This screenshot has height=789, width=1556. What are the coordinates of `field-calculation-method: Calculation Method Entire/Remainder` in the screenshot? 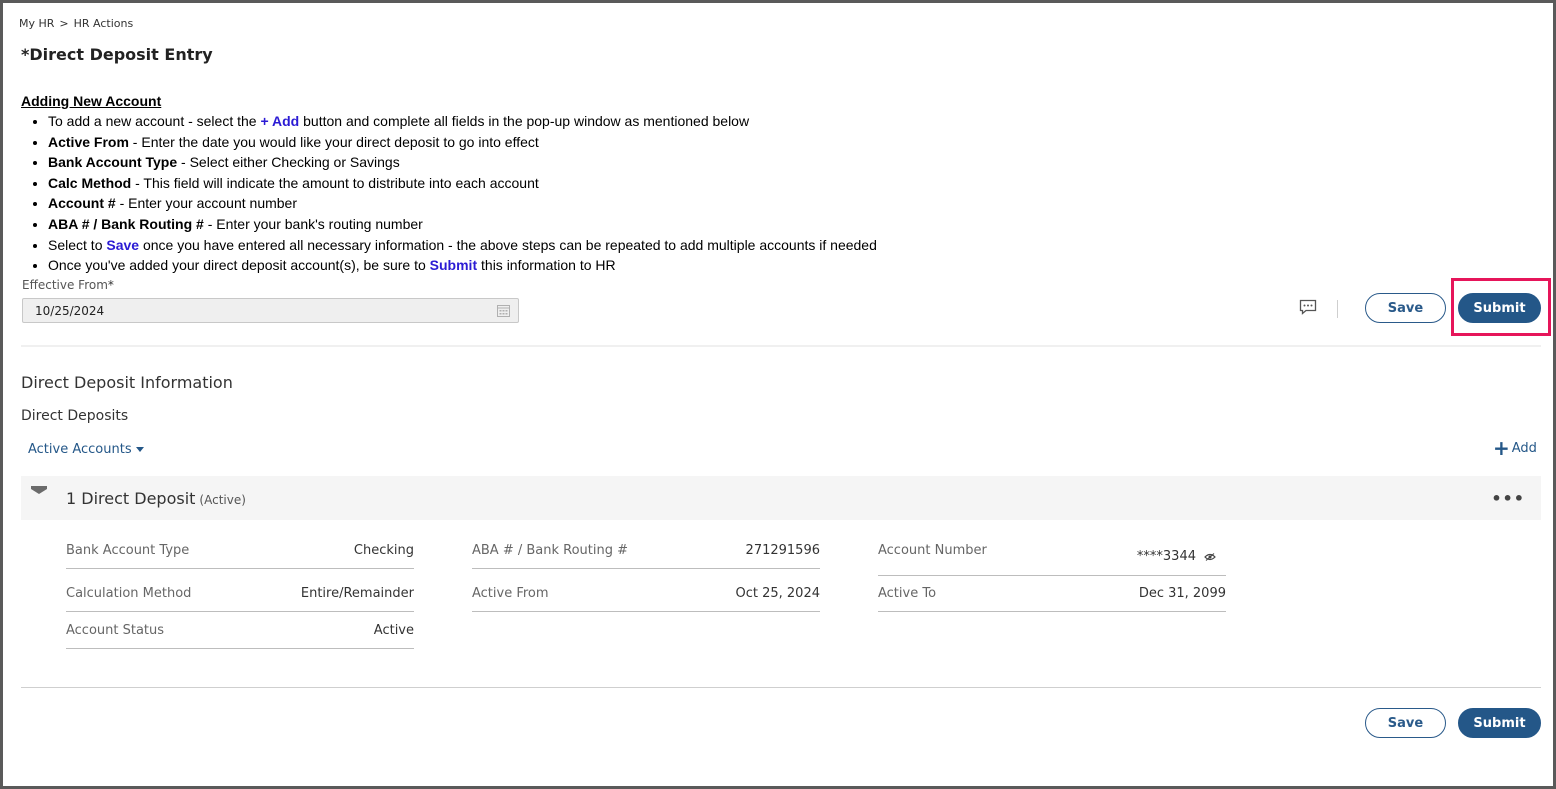 It's located at (240, 599).